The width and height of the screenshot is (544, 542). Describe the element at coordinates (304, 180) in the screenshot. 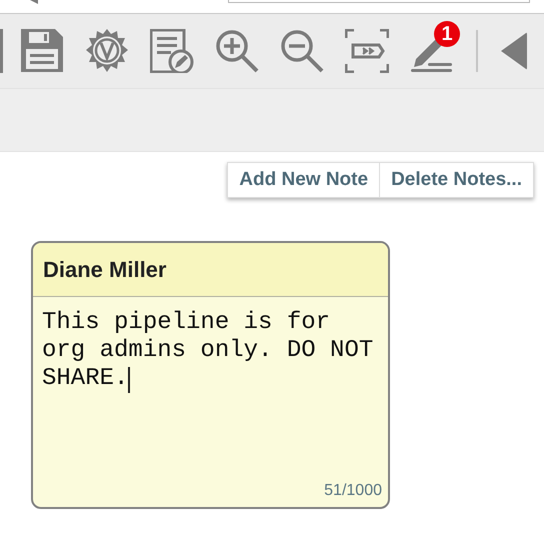

I see `add-note-button: Add New Note` at that location.